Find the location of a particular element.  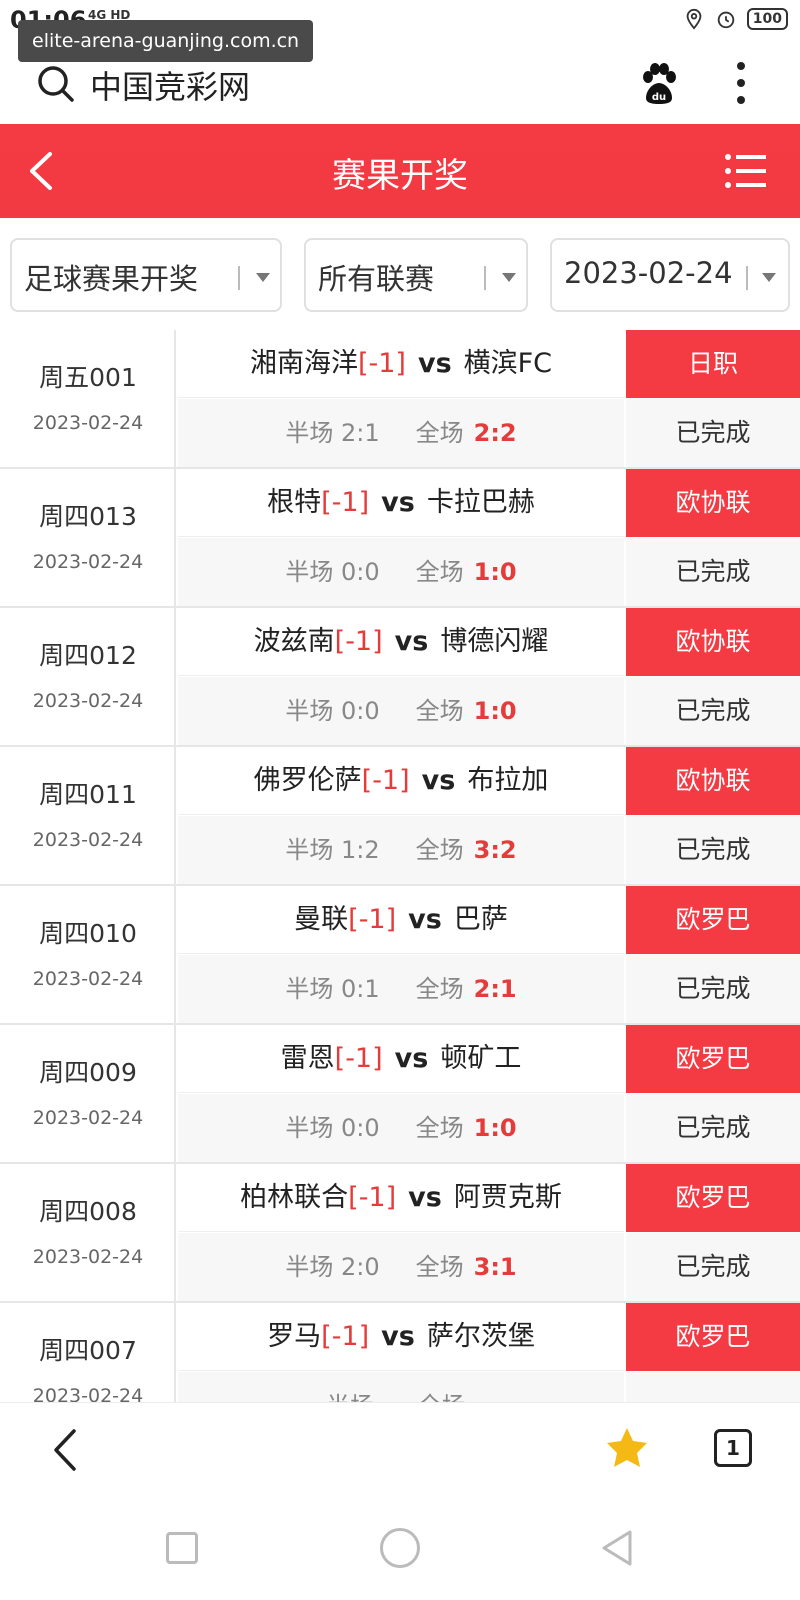

tabs-icon: 1 is located at coordinates (733, 1448).